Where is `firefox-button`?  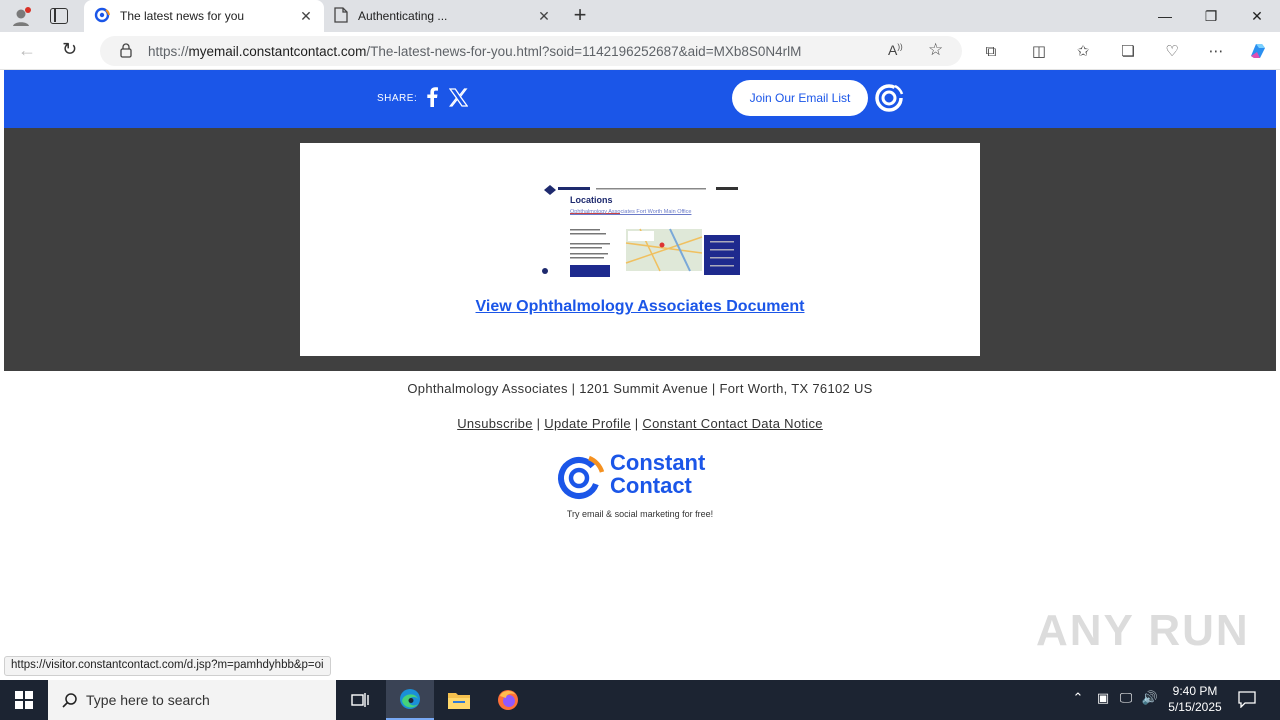 firefox-button is located at coordinates (508, 700).